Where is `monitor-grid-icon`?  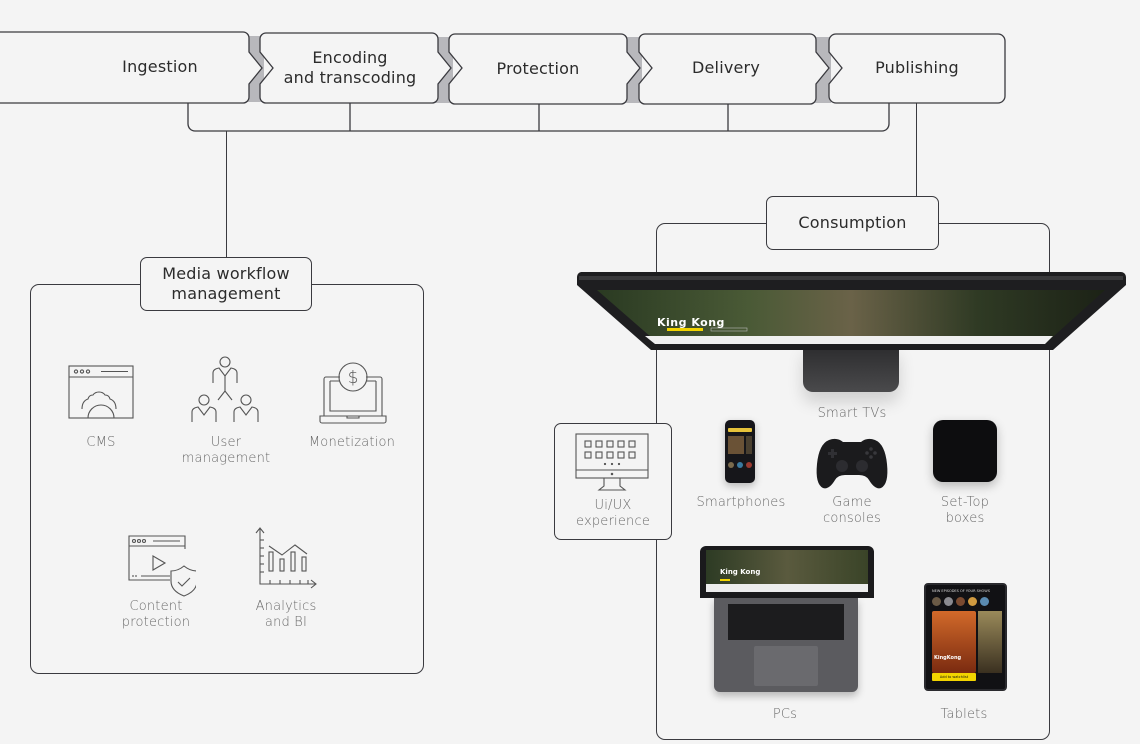 monitor-grid-icon is located at coordinates (613, 463).